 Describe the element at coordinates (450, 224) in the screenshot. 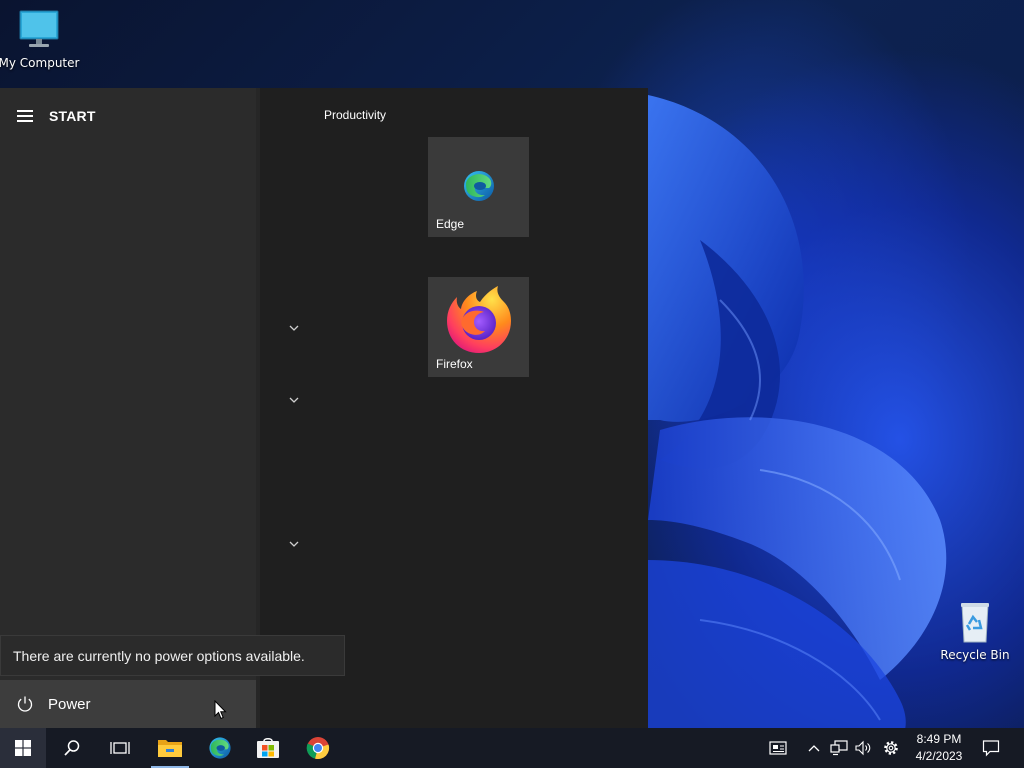

I see `tile-label: Edge` at that location.